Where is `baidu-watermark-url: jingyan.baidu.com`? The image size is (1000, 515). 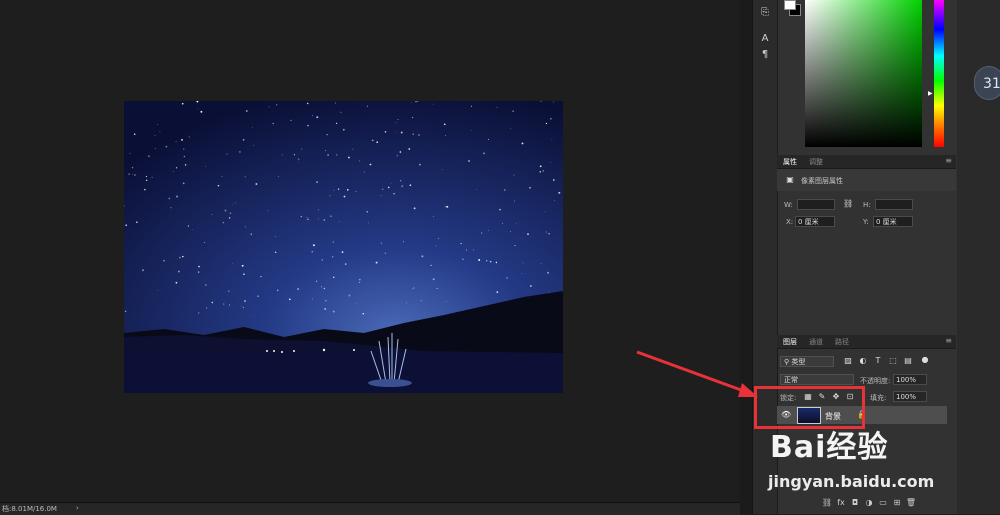
baidu-watermark-url: jingyan.baidu.com is located at coordinates (851, 481).